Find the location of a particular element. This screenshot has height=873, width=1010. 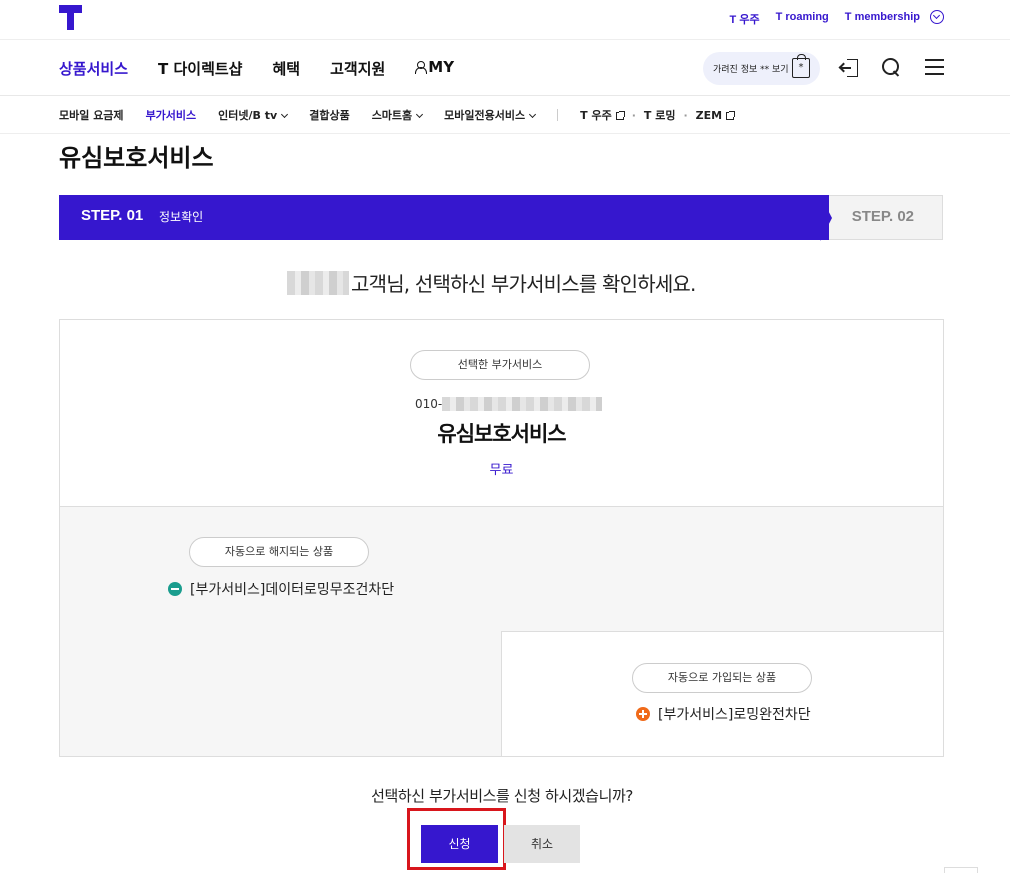

main-nav: 상품서비스 T 다이렉트샵 혜택 고객지원 MY 가려진 정보 ** 보기 * is located at coordinates (505, 68).